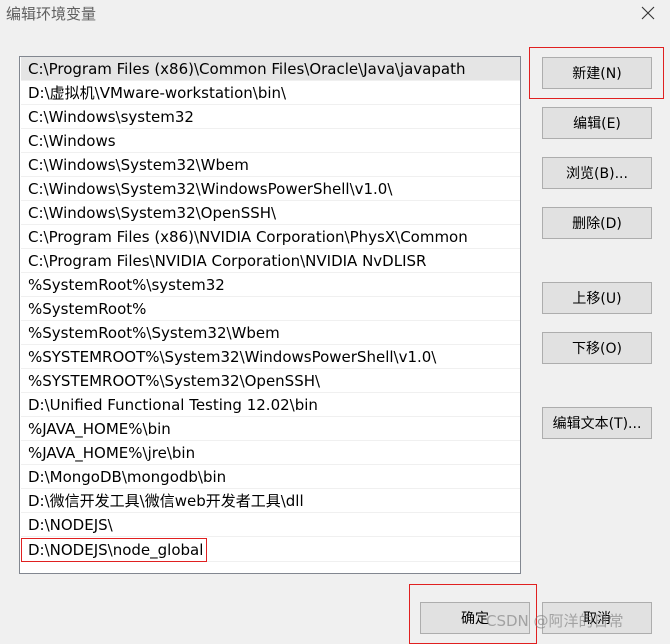 The width and height of the screenshot is (670, 644). What do you see at coordinates (270, 93) in the screenshot?
I see `list-item: D:\虚拟机\VMware-workstation\bin\` at bounding box center [270, 93].